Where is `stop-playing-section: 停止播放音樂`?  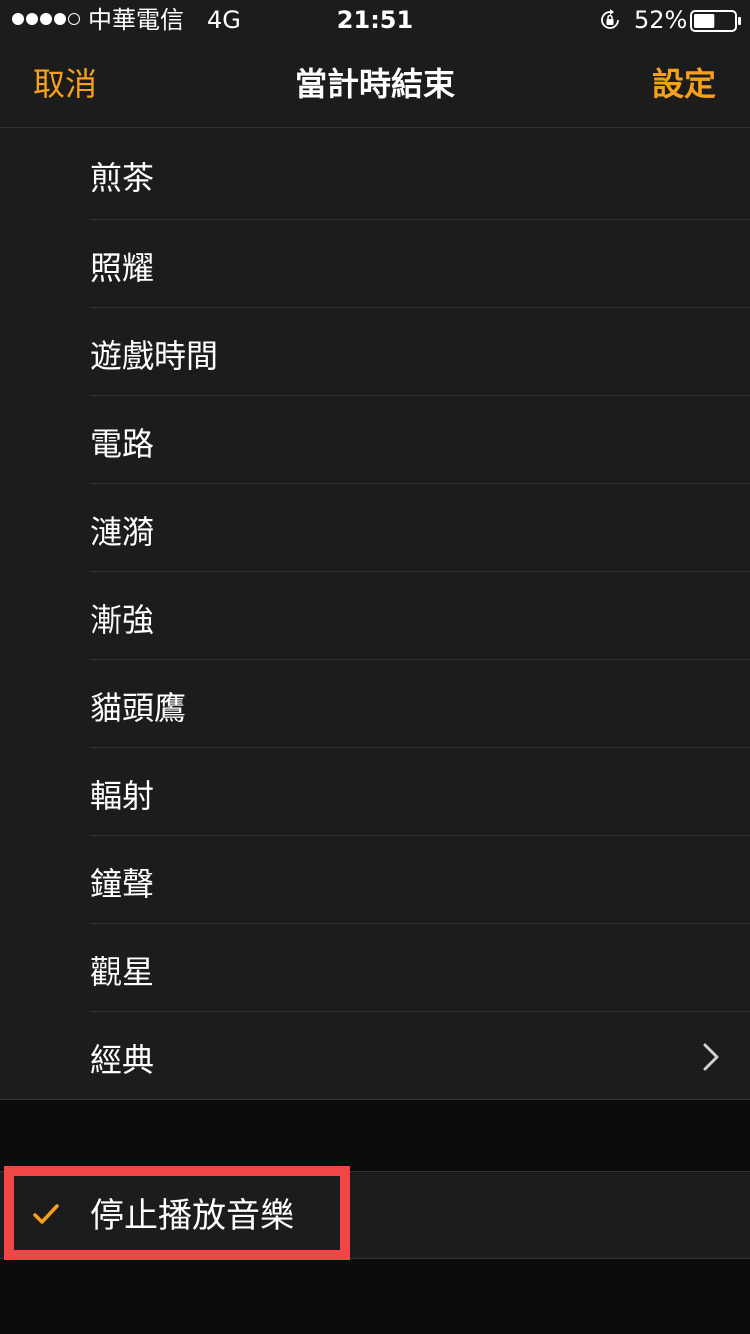
stop-playing-section: 停止播放音樂 is located at coordinates (375, 1215).